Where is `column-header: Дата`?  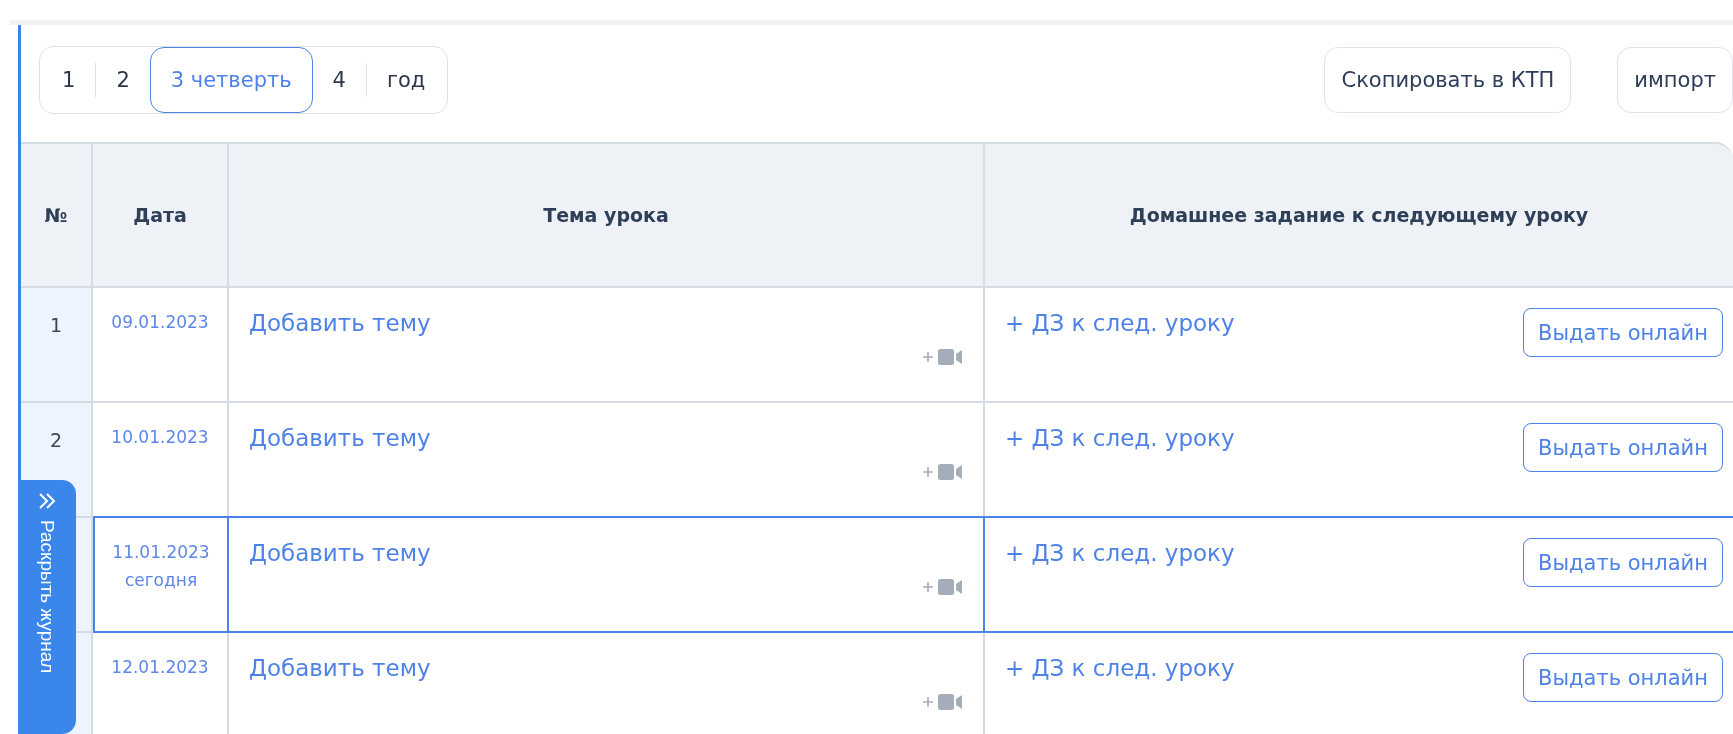 column-header: Дата is located at coordinates (161, 215).